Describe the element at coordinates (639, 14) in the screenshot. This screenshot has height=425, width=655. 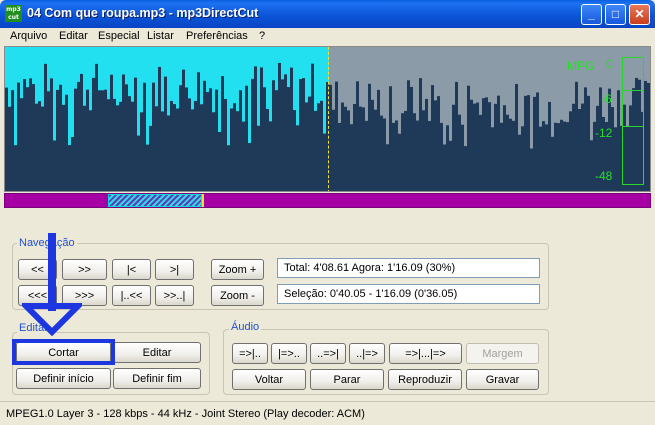
I see `close-button: ✕` at that location.